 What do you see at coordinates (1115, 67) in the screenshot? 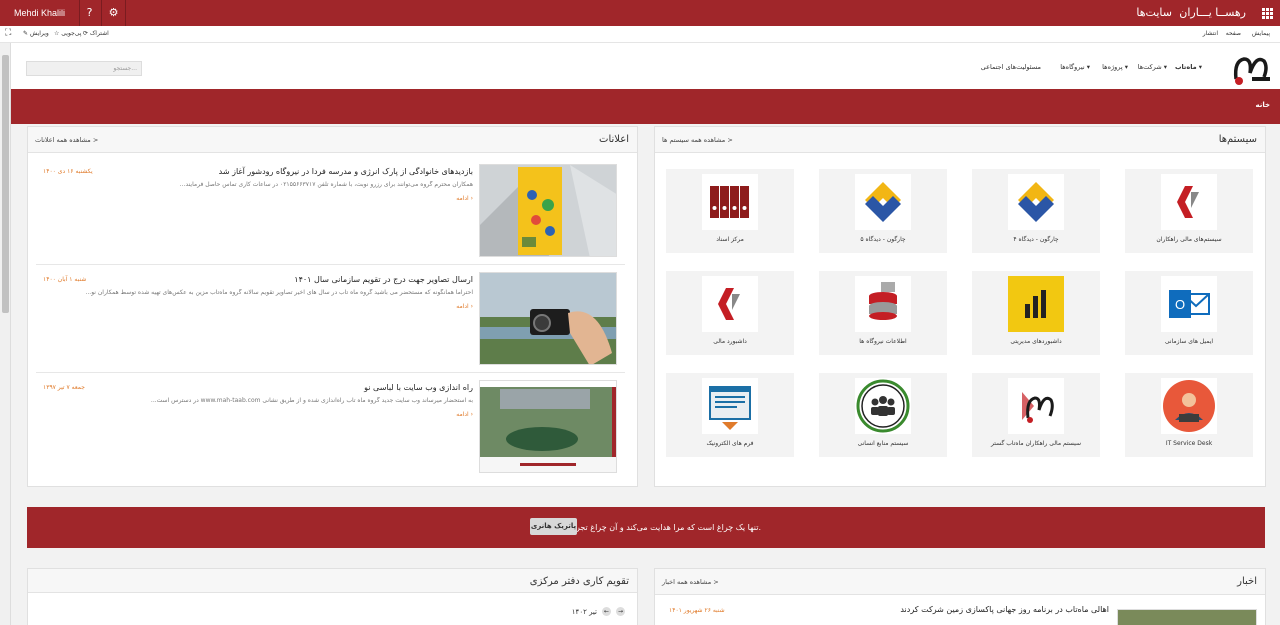
I see `nav-item-projects: پروژه‌ها ▾` at bounding box center [1115, 67].